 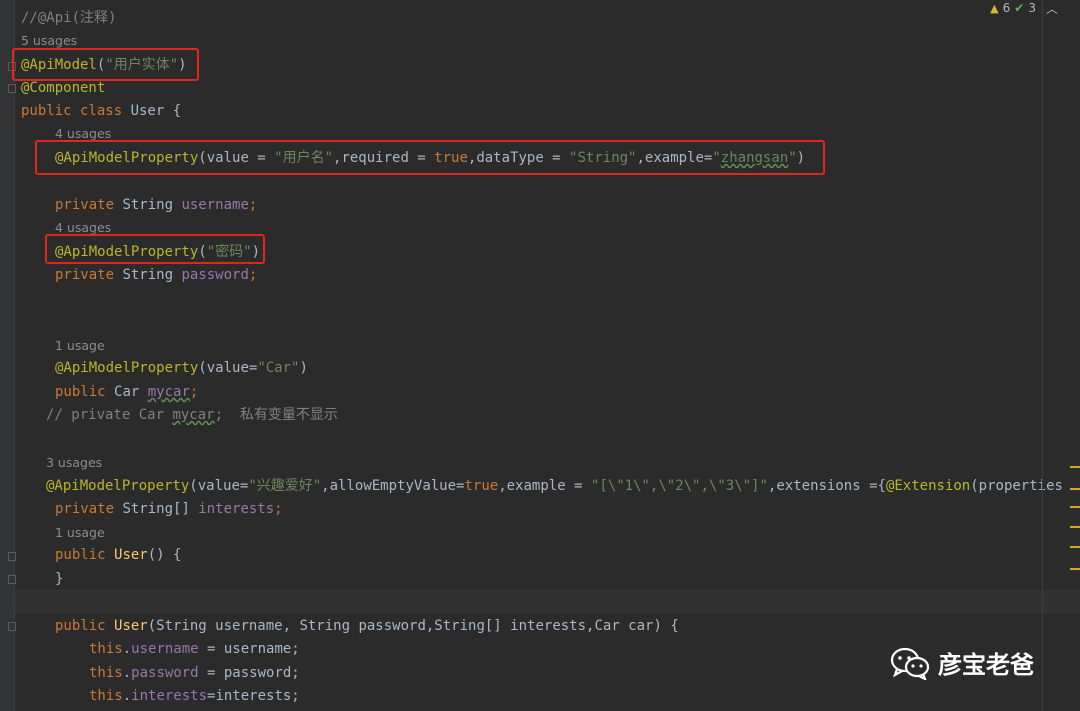 I want to click on highlight-box-username-property, so click(x=430, y=157).